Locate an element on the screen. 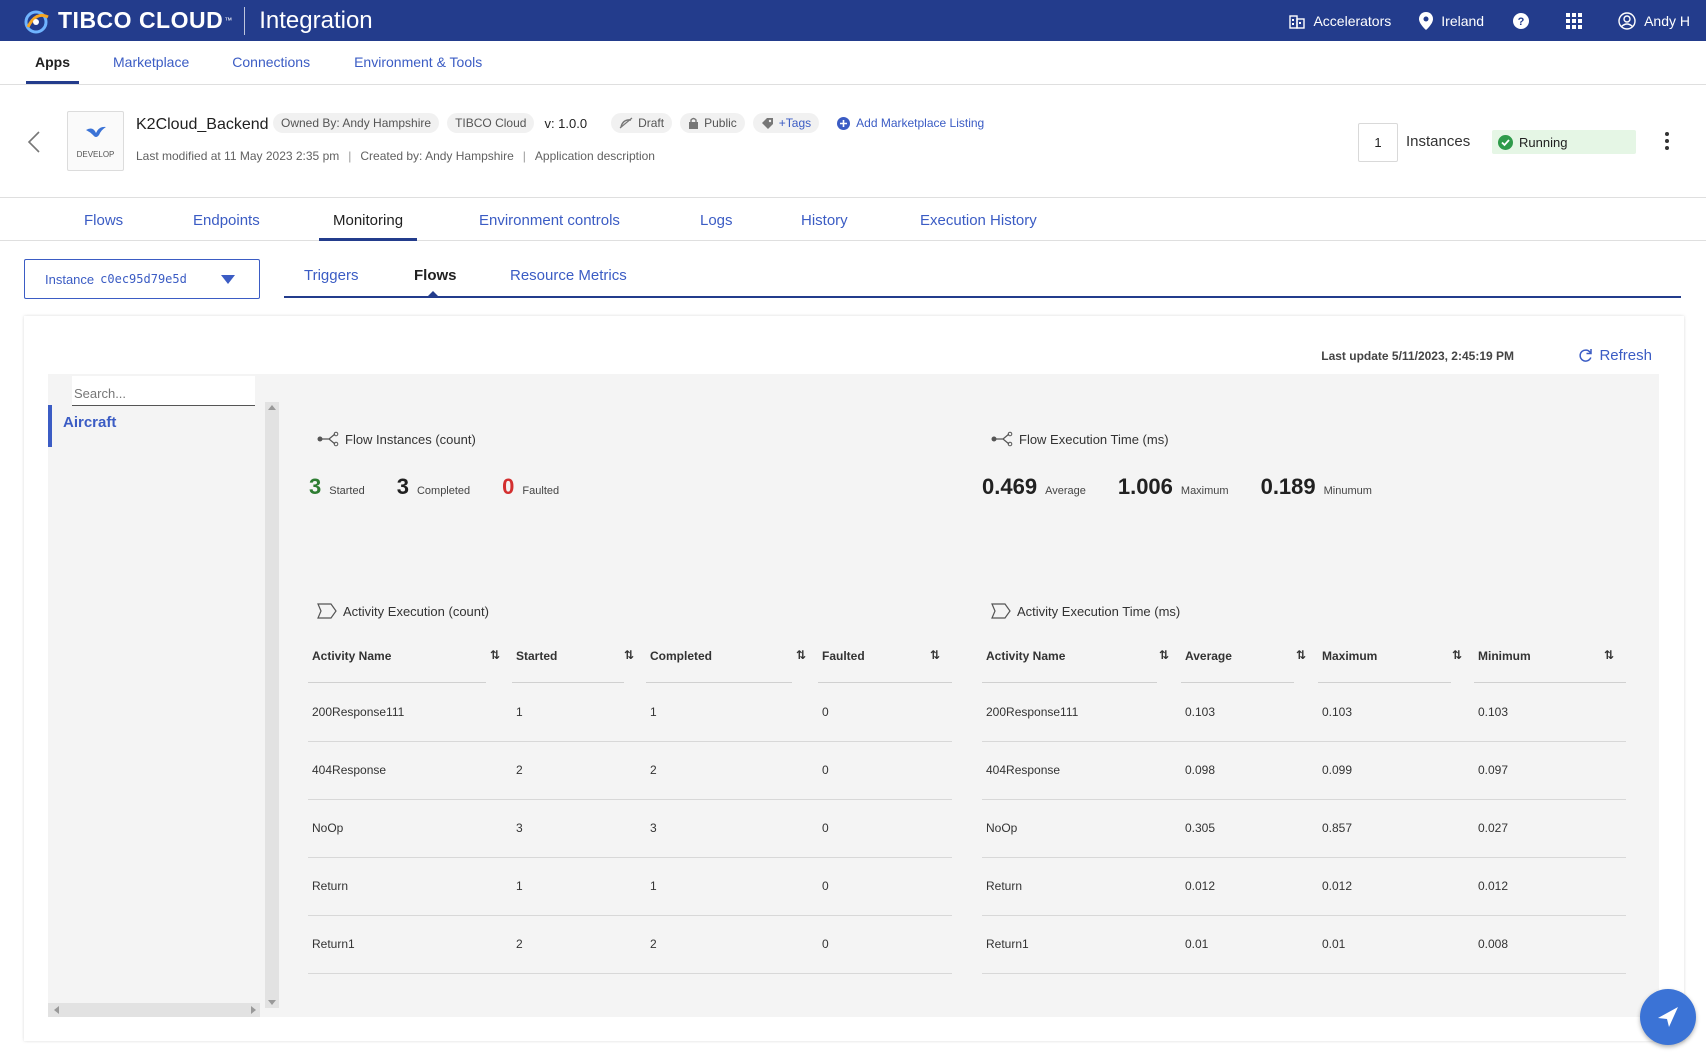 This screenshot has height=1057, width=1706. brand-trademark: ™ is located at coordinates (228, 20).